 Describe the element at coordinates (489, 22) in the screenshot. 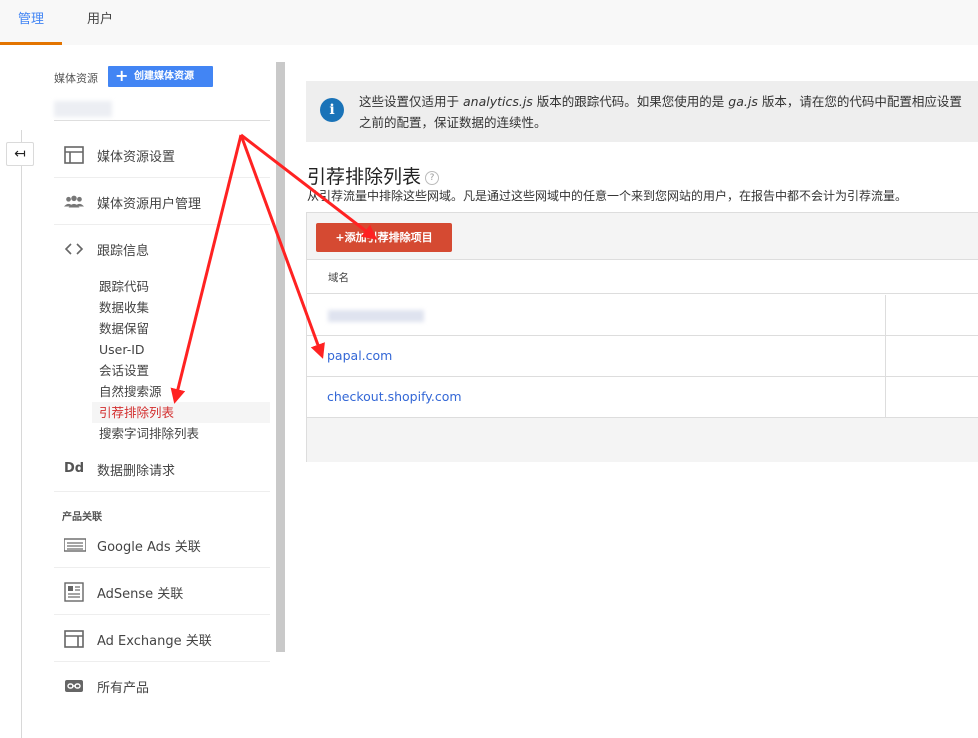

I see `top-tab-bar: 管理 用户` at that location.